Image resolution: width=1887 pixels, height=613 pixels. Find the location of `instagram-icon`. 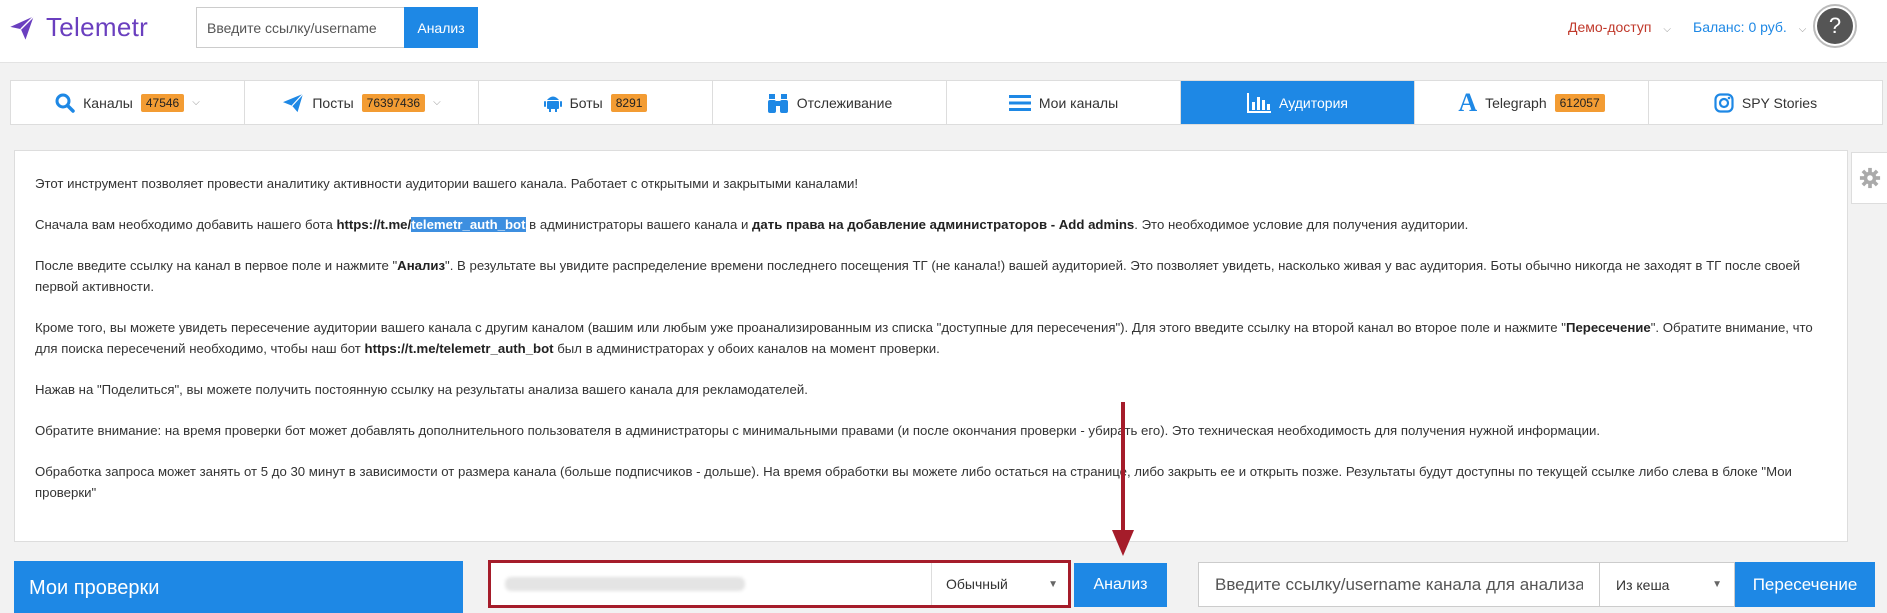

instagram-icon is located at coordinates (1724, 102).